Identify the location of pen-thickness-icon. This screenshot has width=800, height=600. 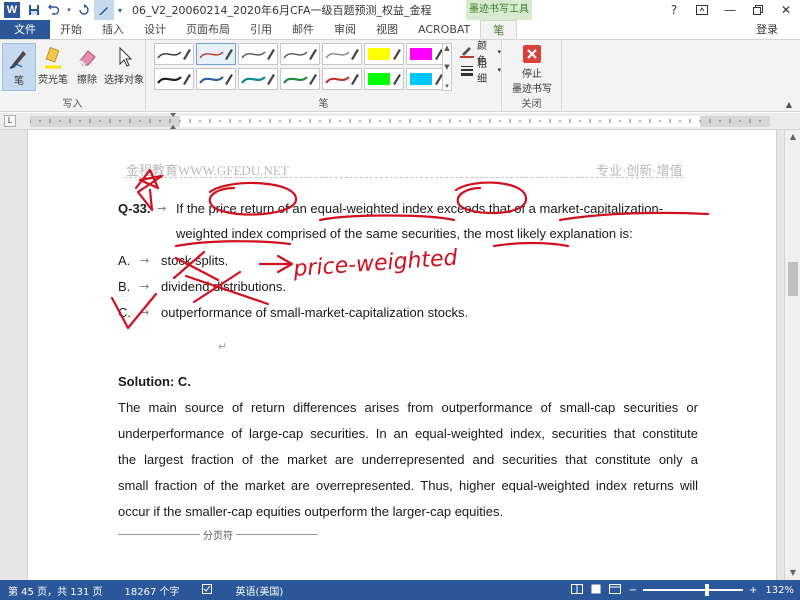
(467, 70).